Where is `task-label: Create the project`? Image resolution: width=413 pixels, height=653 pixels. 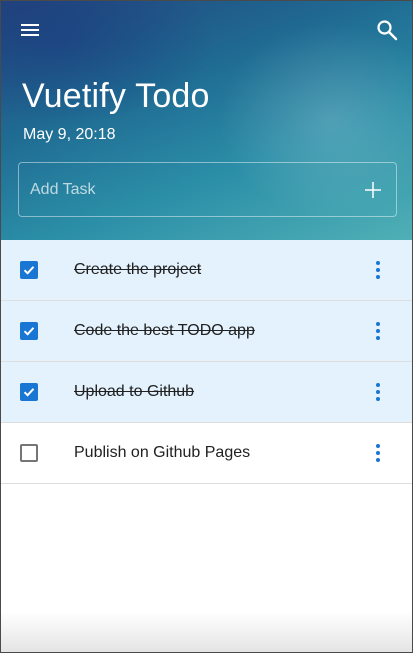
task-label: Create the project is located at coordinates (138, 269).